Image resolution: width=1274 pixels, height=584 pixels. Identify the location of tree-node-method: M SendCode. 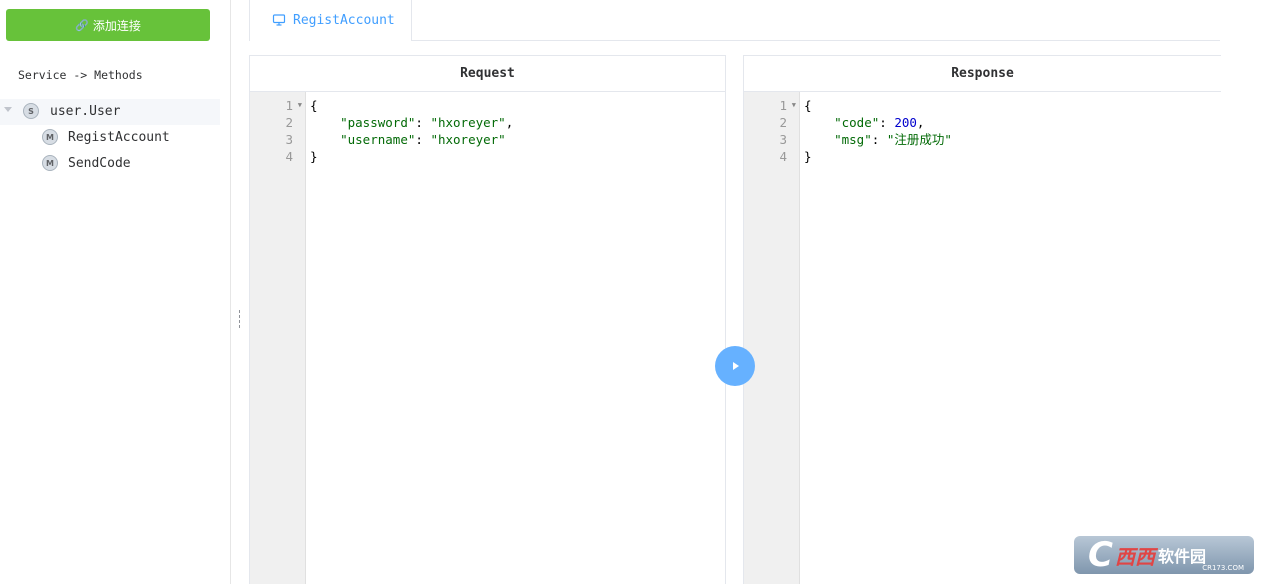
(110, 164).